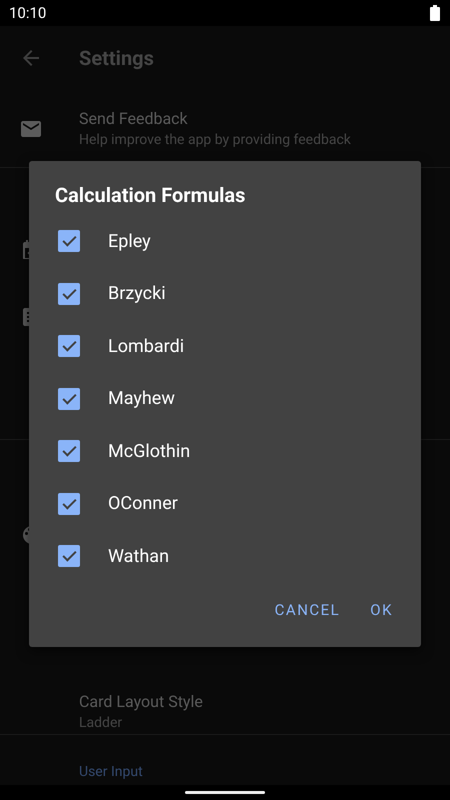 This screenshot has width=450, height=800. I want to click on option-label: Brzycki, so click(137, 293).